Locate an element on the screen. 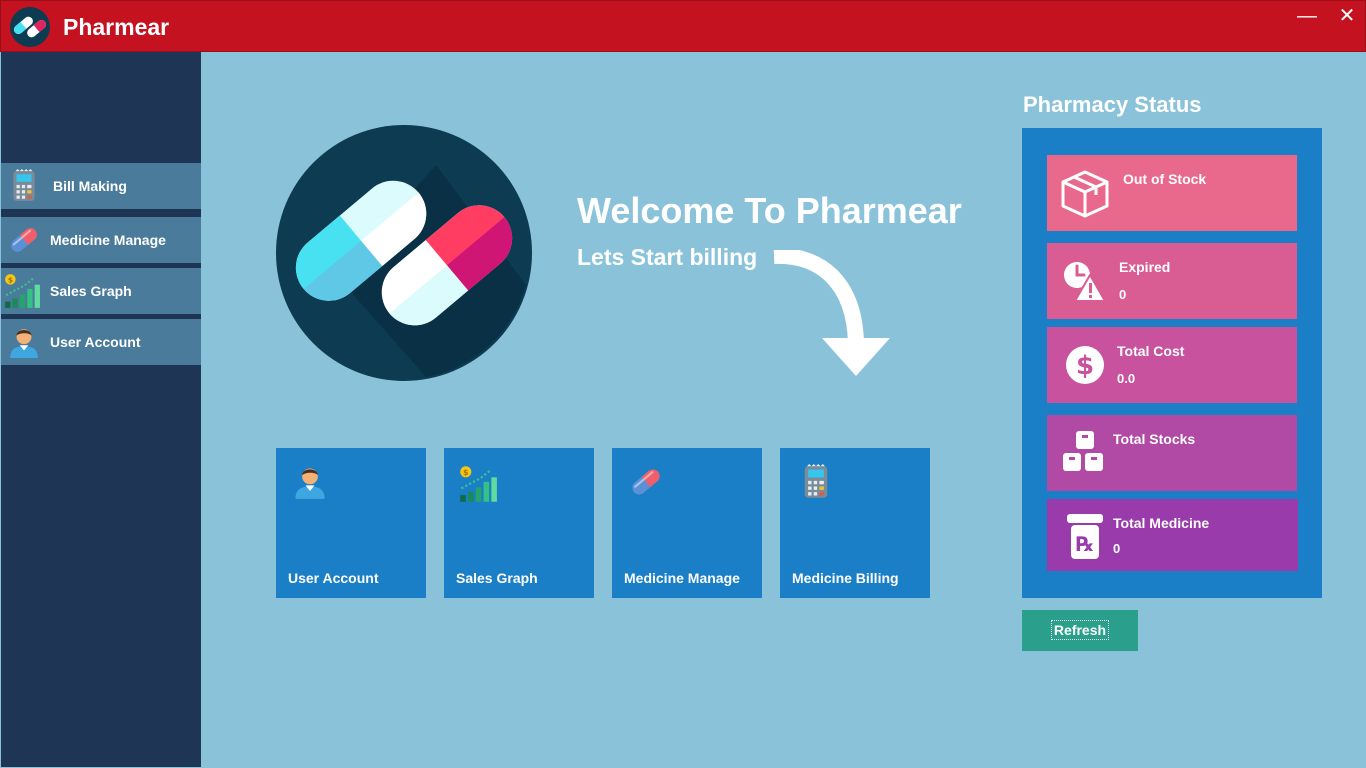 The height and width of the screenshot is (768, 1366). tile-sales-graph: Sales Graph is located at coordinates (519, 523).